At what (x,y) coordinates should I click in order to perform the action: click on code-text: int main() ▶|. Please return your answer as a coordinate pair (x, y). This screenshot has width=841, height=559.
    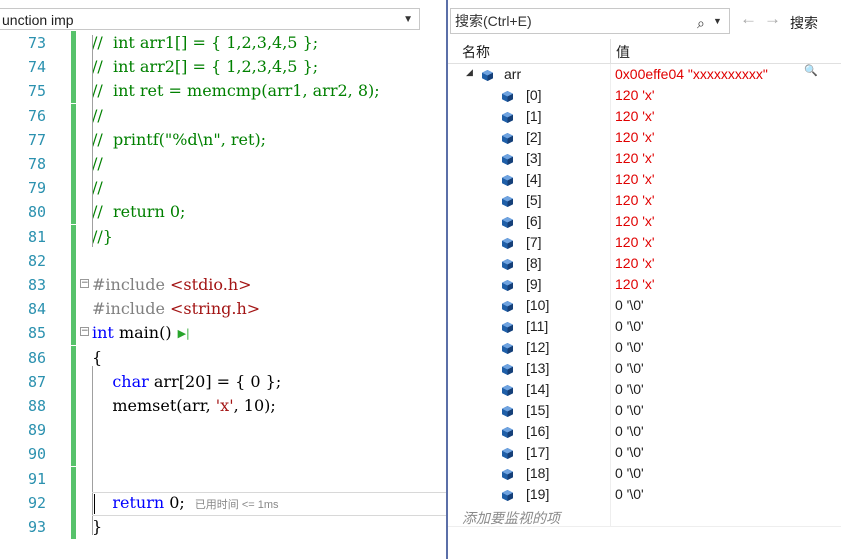
    Looking at the image, I should click on (141, 333).